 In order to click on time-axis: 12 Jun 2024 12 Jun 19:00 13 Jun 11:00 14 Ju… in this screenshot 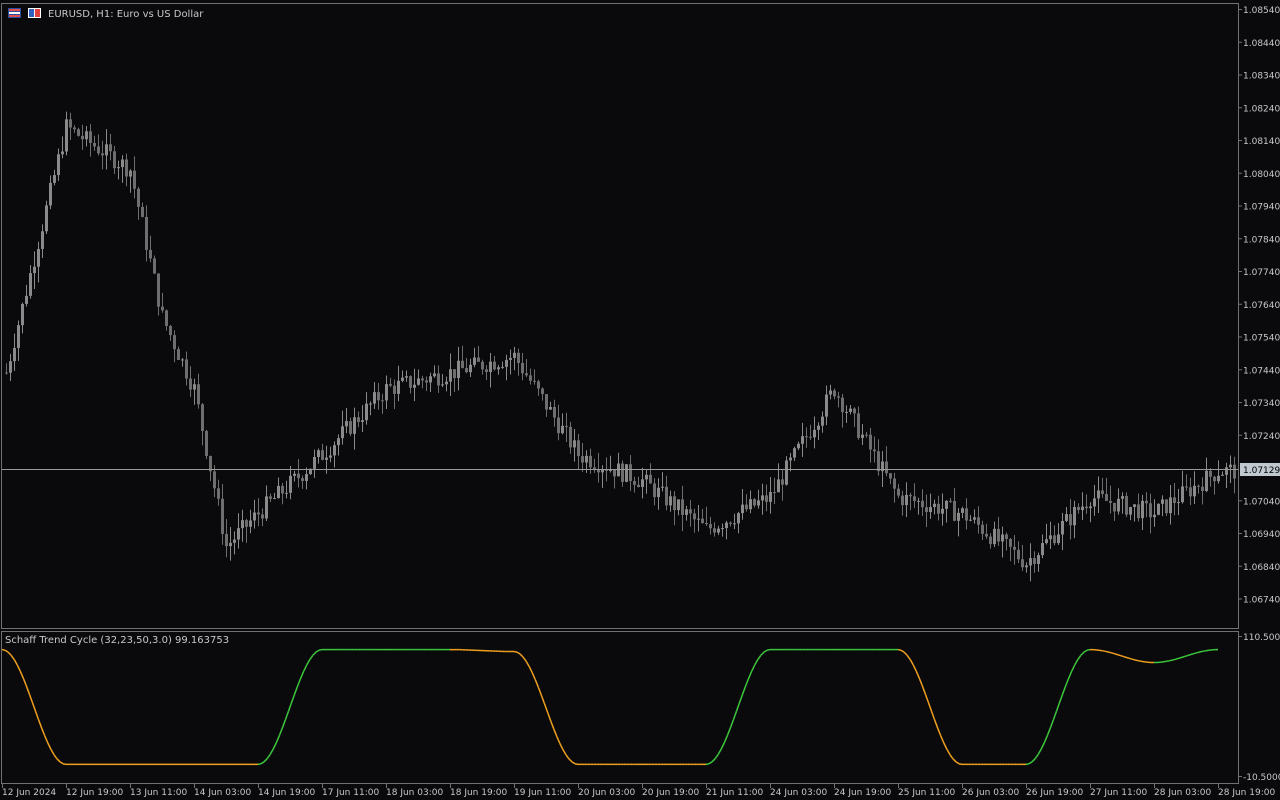, I will do `click(638, 791)`.